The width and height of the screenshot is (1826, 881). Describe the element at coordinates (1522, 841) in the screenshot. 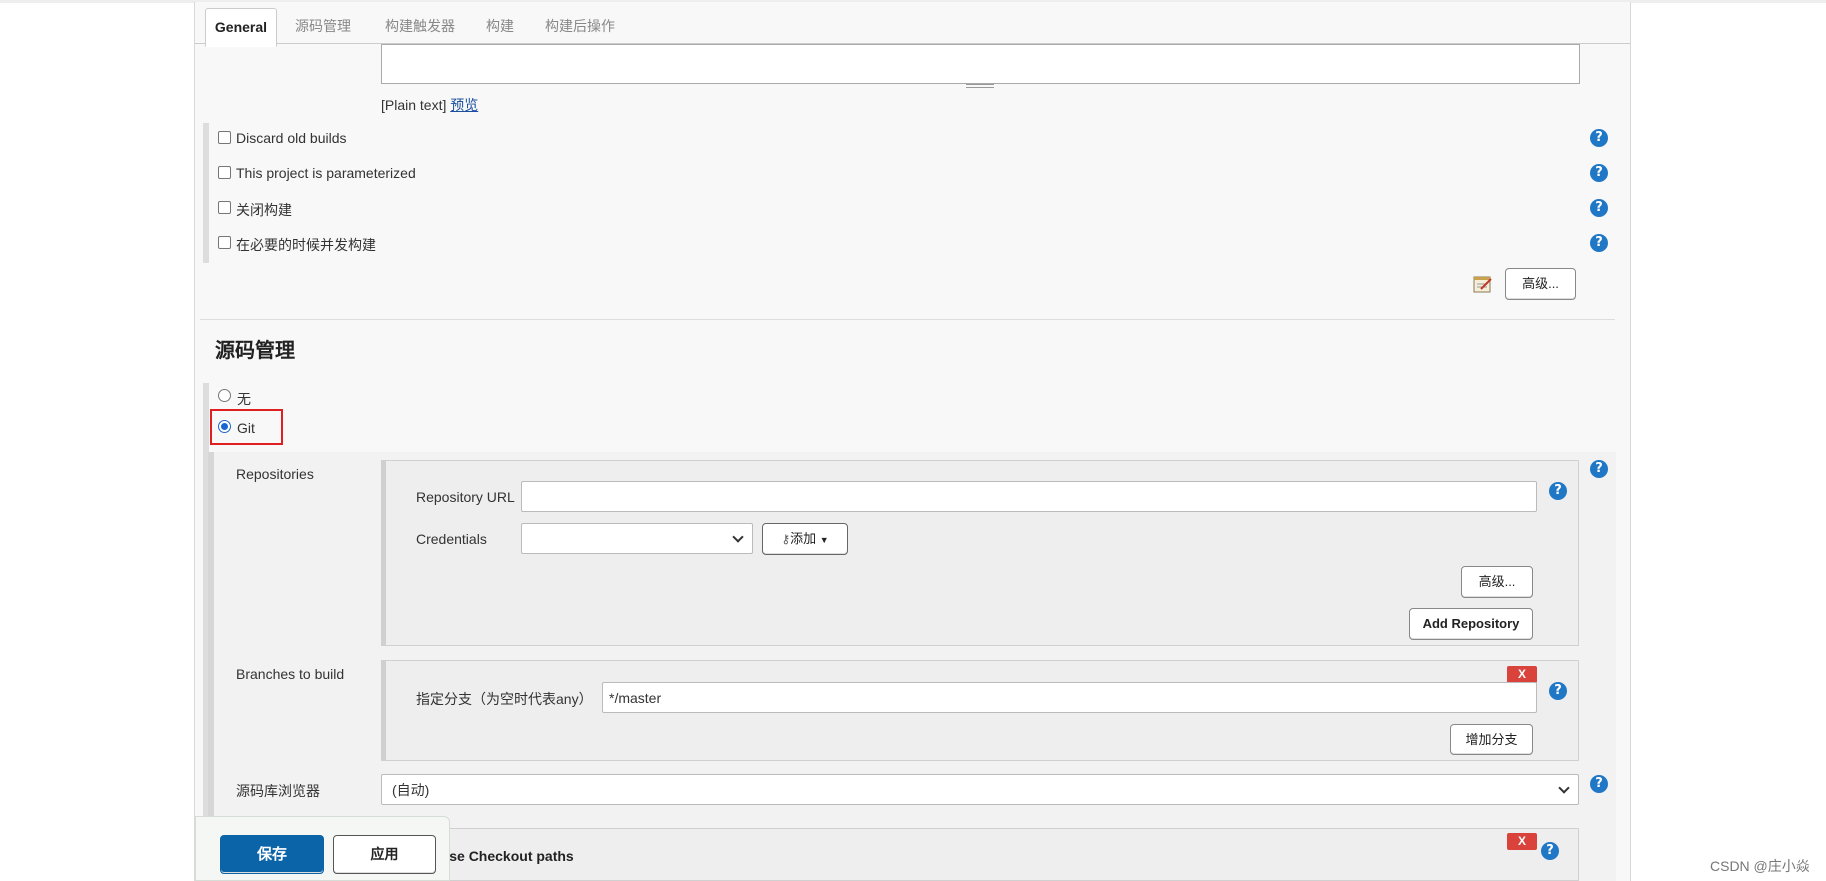

I see `delete-sparse-button: X` at that location.